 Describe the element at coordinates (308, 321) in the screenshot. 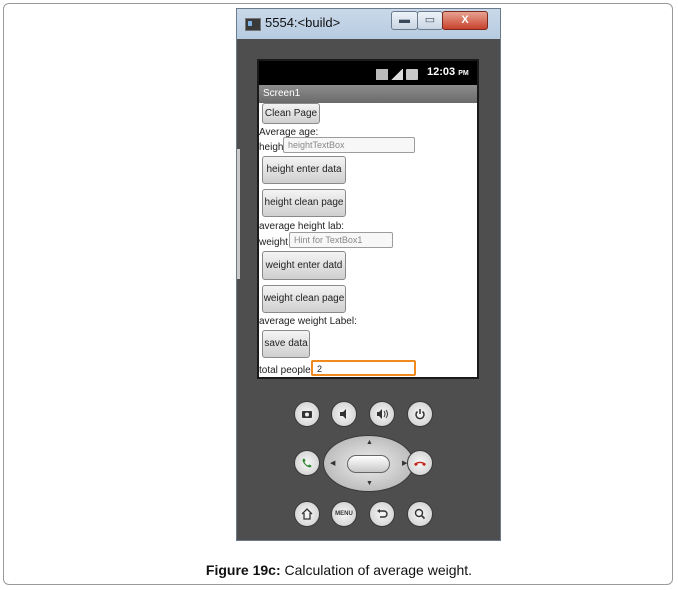

I see `average-weight-label: average weight Label:` at that location.